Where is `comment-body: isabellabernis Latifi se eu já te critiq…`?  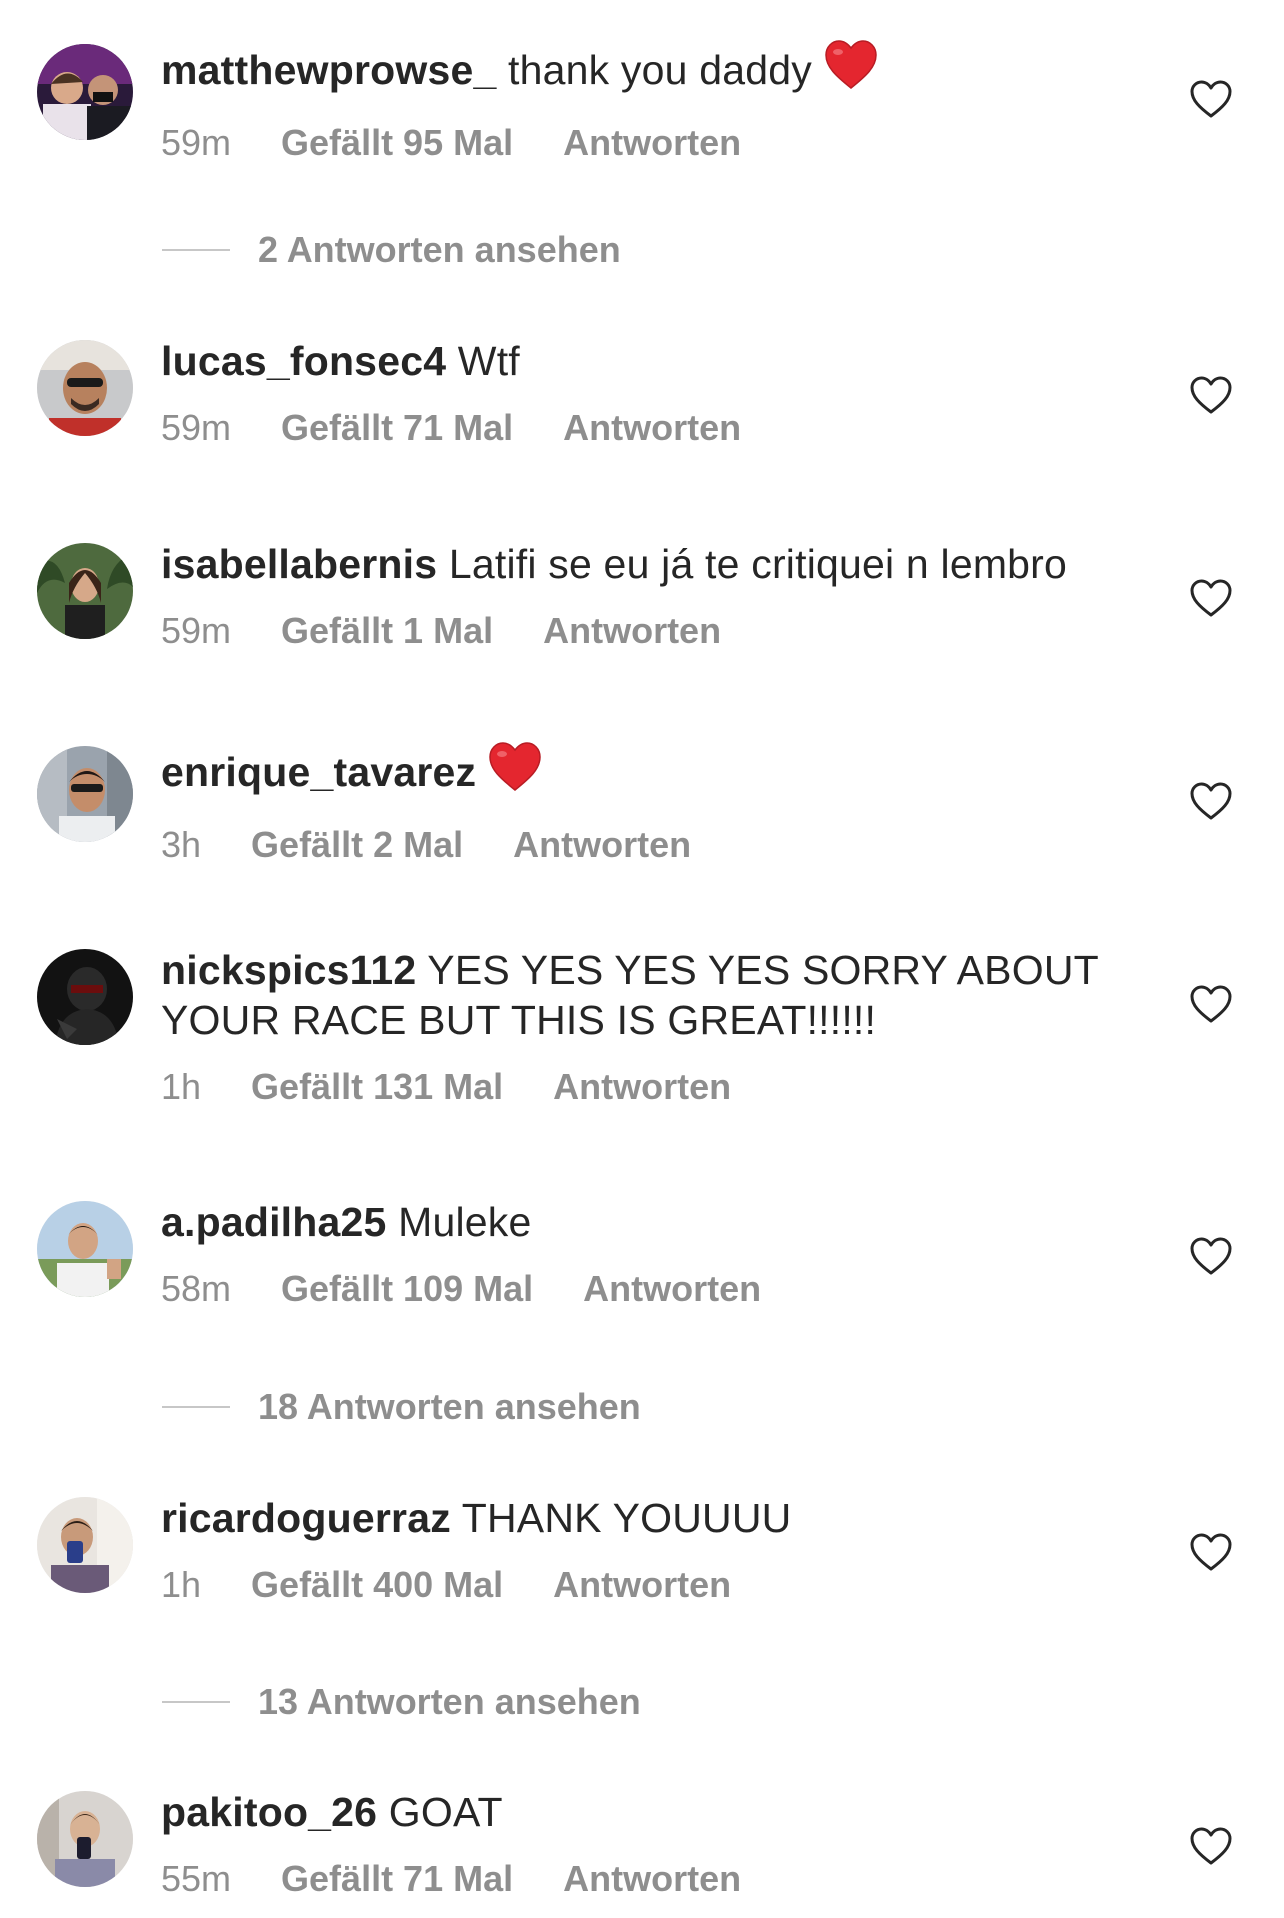
comment-body: isabellabernis Latifi se eu já te critiq… is located at coordinates (641, 596).